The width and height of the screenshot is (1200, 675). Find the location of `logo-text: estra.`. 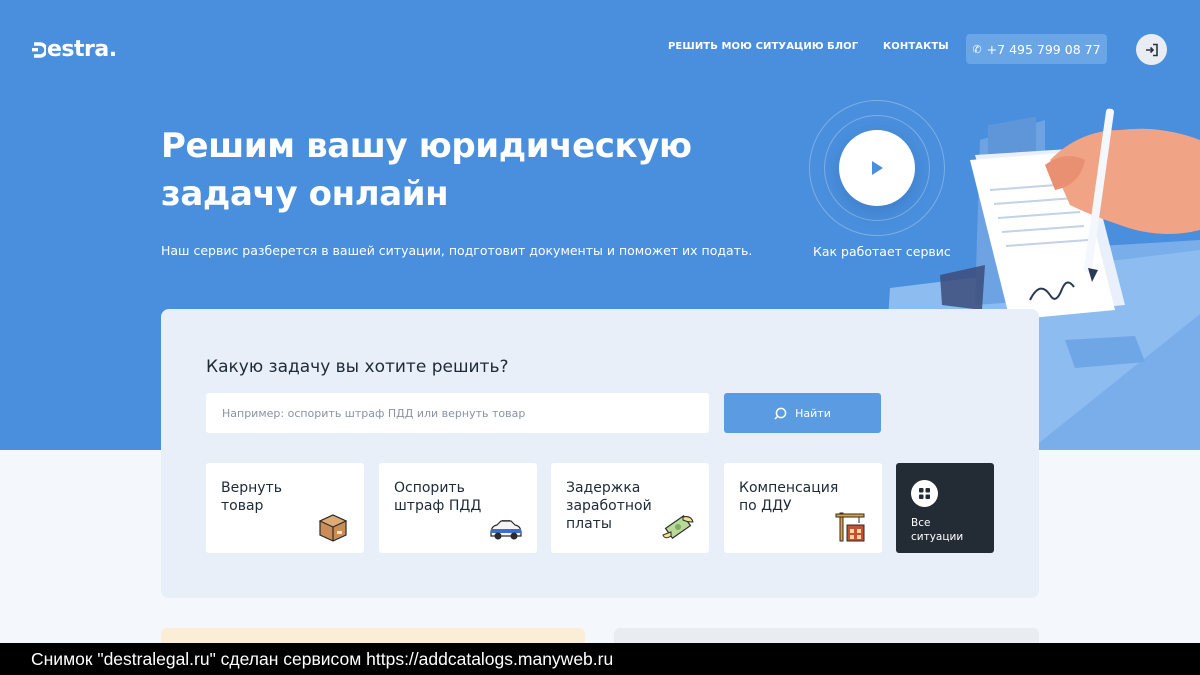

logo-text: estra. is located at coordinates (82, 49).